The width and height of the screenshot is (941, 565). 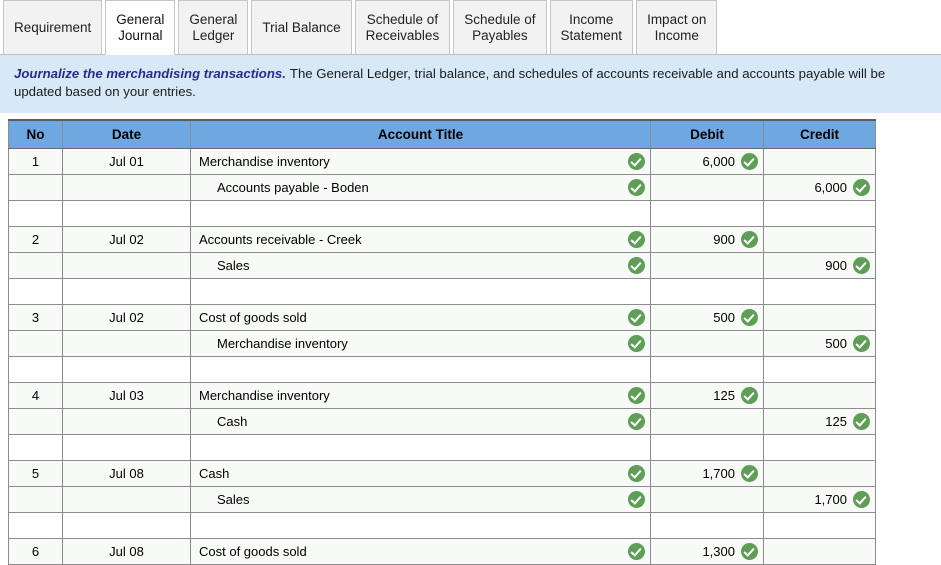 What do you see at coordinates (707, 473) in the screenshot?
I see `cell-debit: 1,700` at bounding box center [707, 473].